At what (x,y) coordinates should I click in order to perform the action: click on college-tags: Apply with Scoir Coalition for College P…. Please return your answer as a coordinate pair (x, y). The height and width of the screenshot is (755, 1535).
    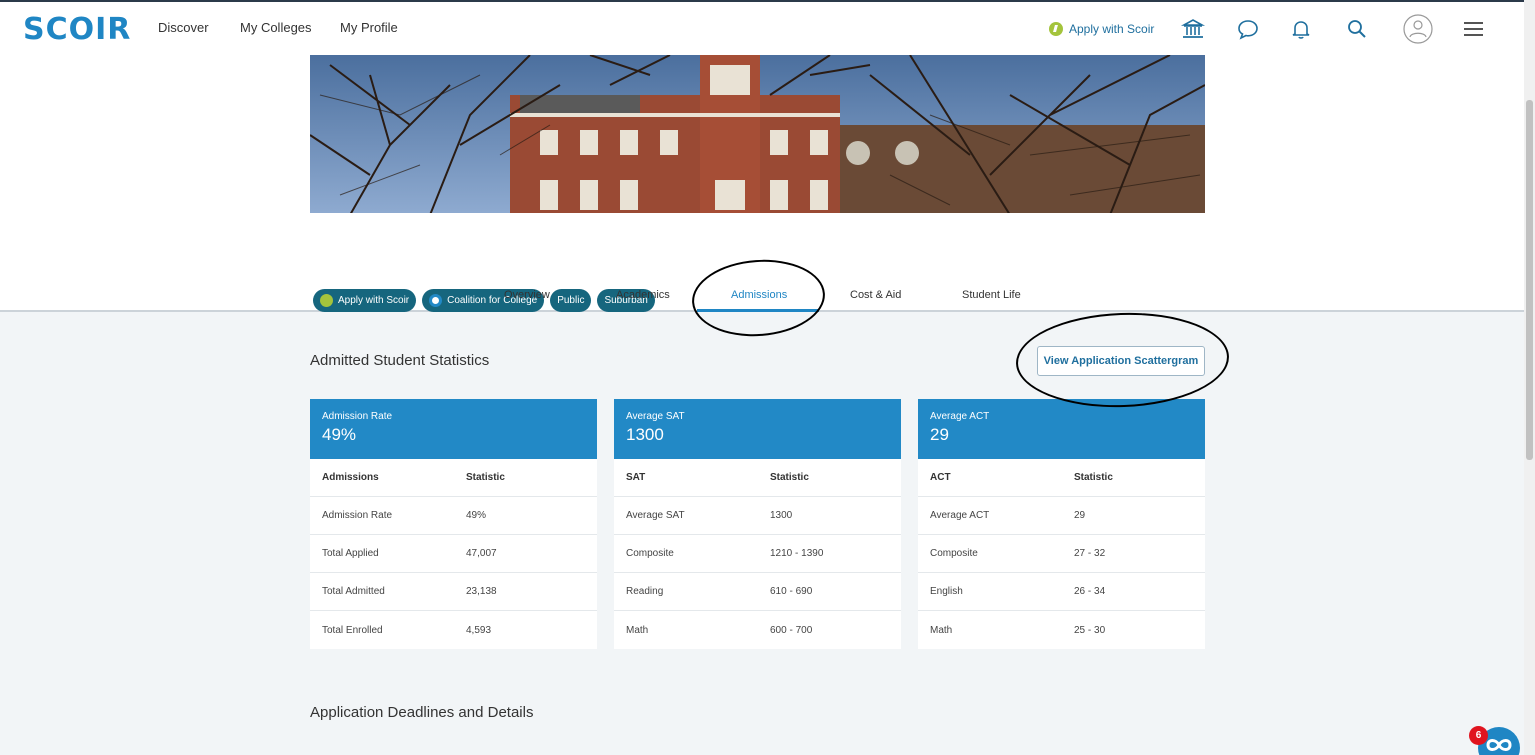
    Looking at the image, I should click on (484, 300).